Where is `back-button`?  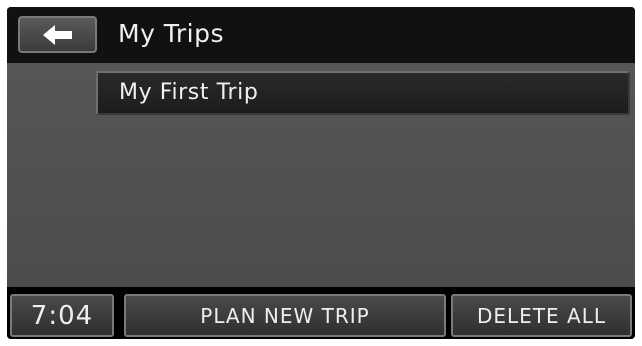 back-button is located at coordinates (57, 34).